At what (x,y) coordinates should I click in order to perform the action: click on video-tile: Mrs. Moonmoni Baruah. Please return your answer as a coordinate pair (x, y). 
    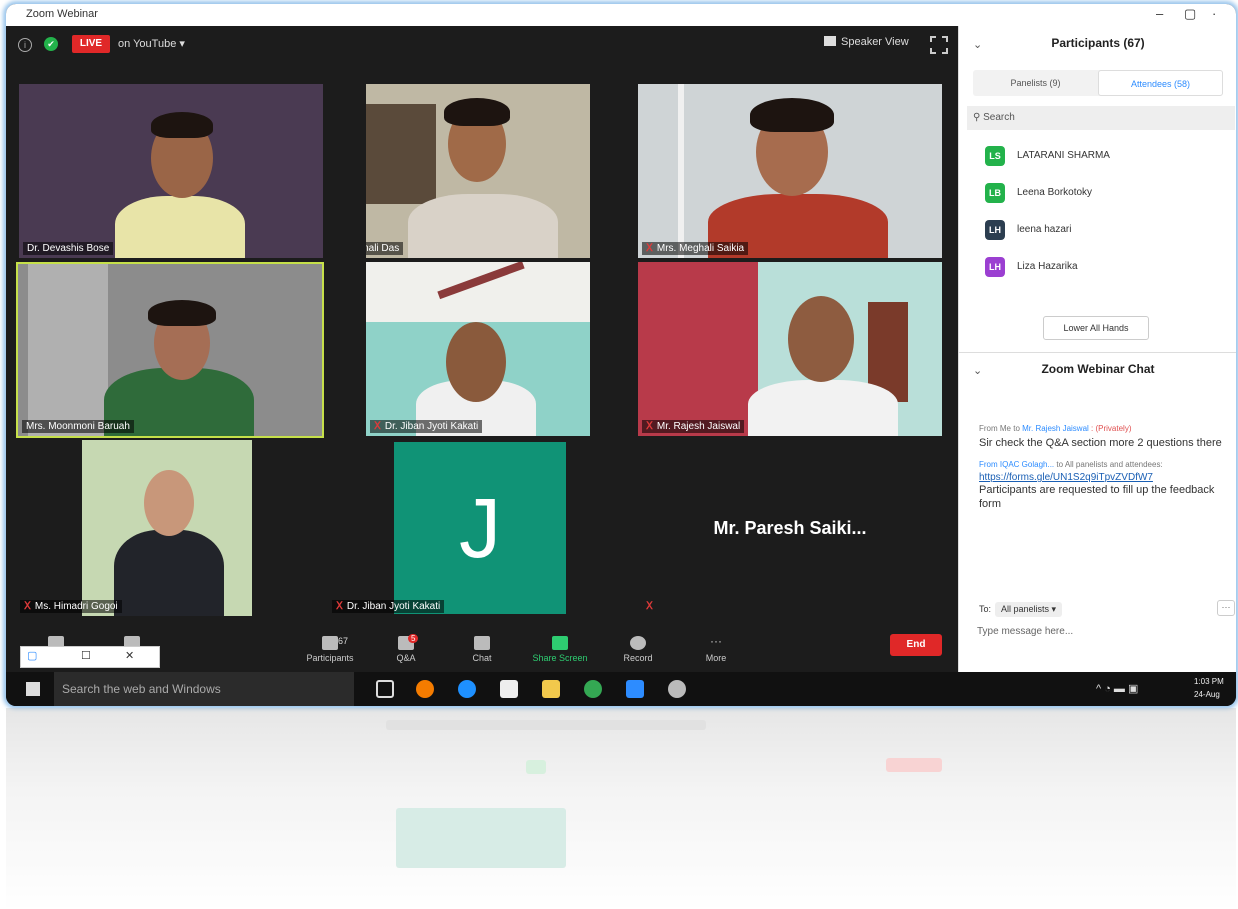
    Looking at the image, I should click on (170, 350).